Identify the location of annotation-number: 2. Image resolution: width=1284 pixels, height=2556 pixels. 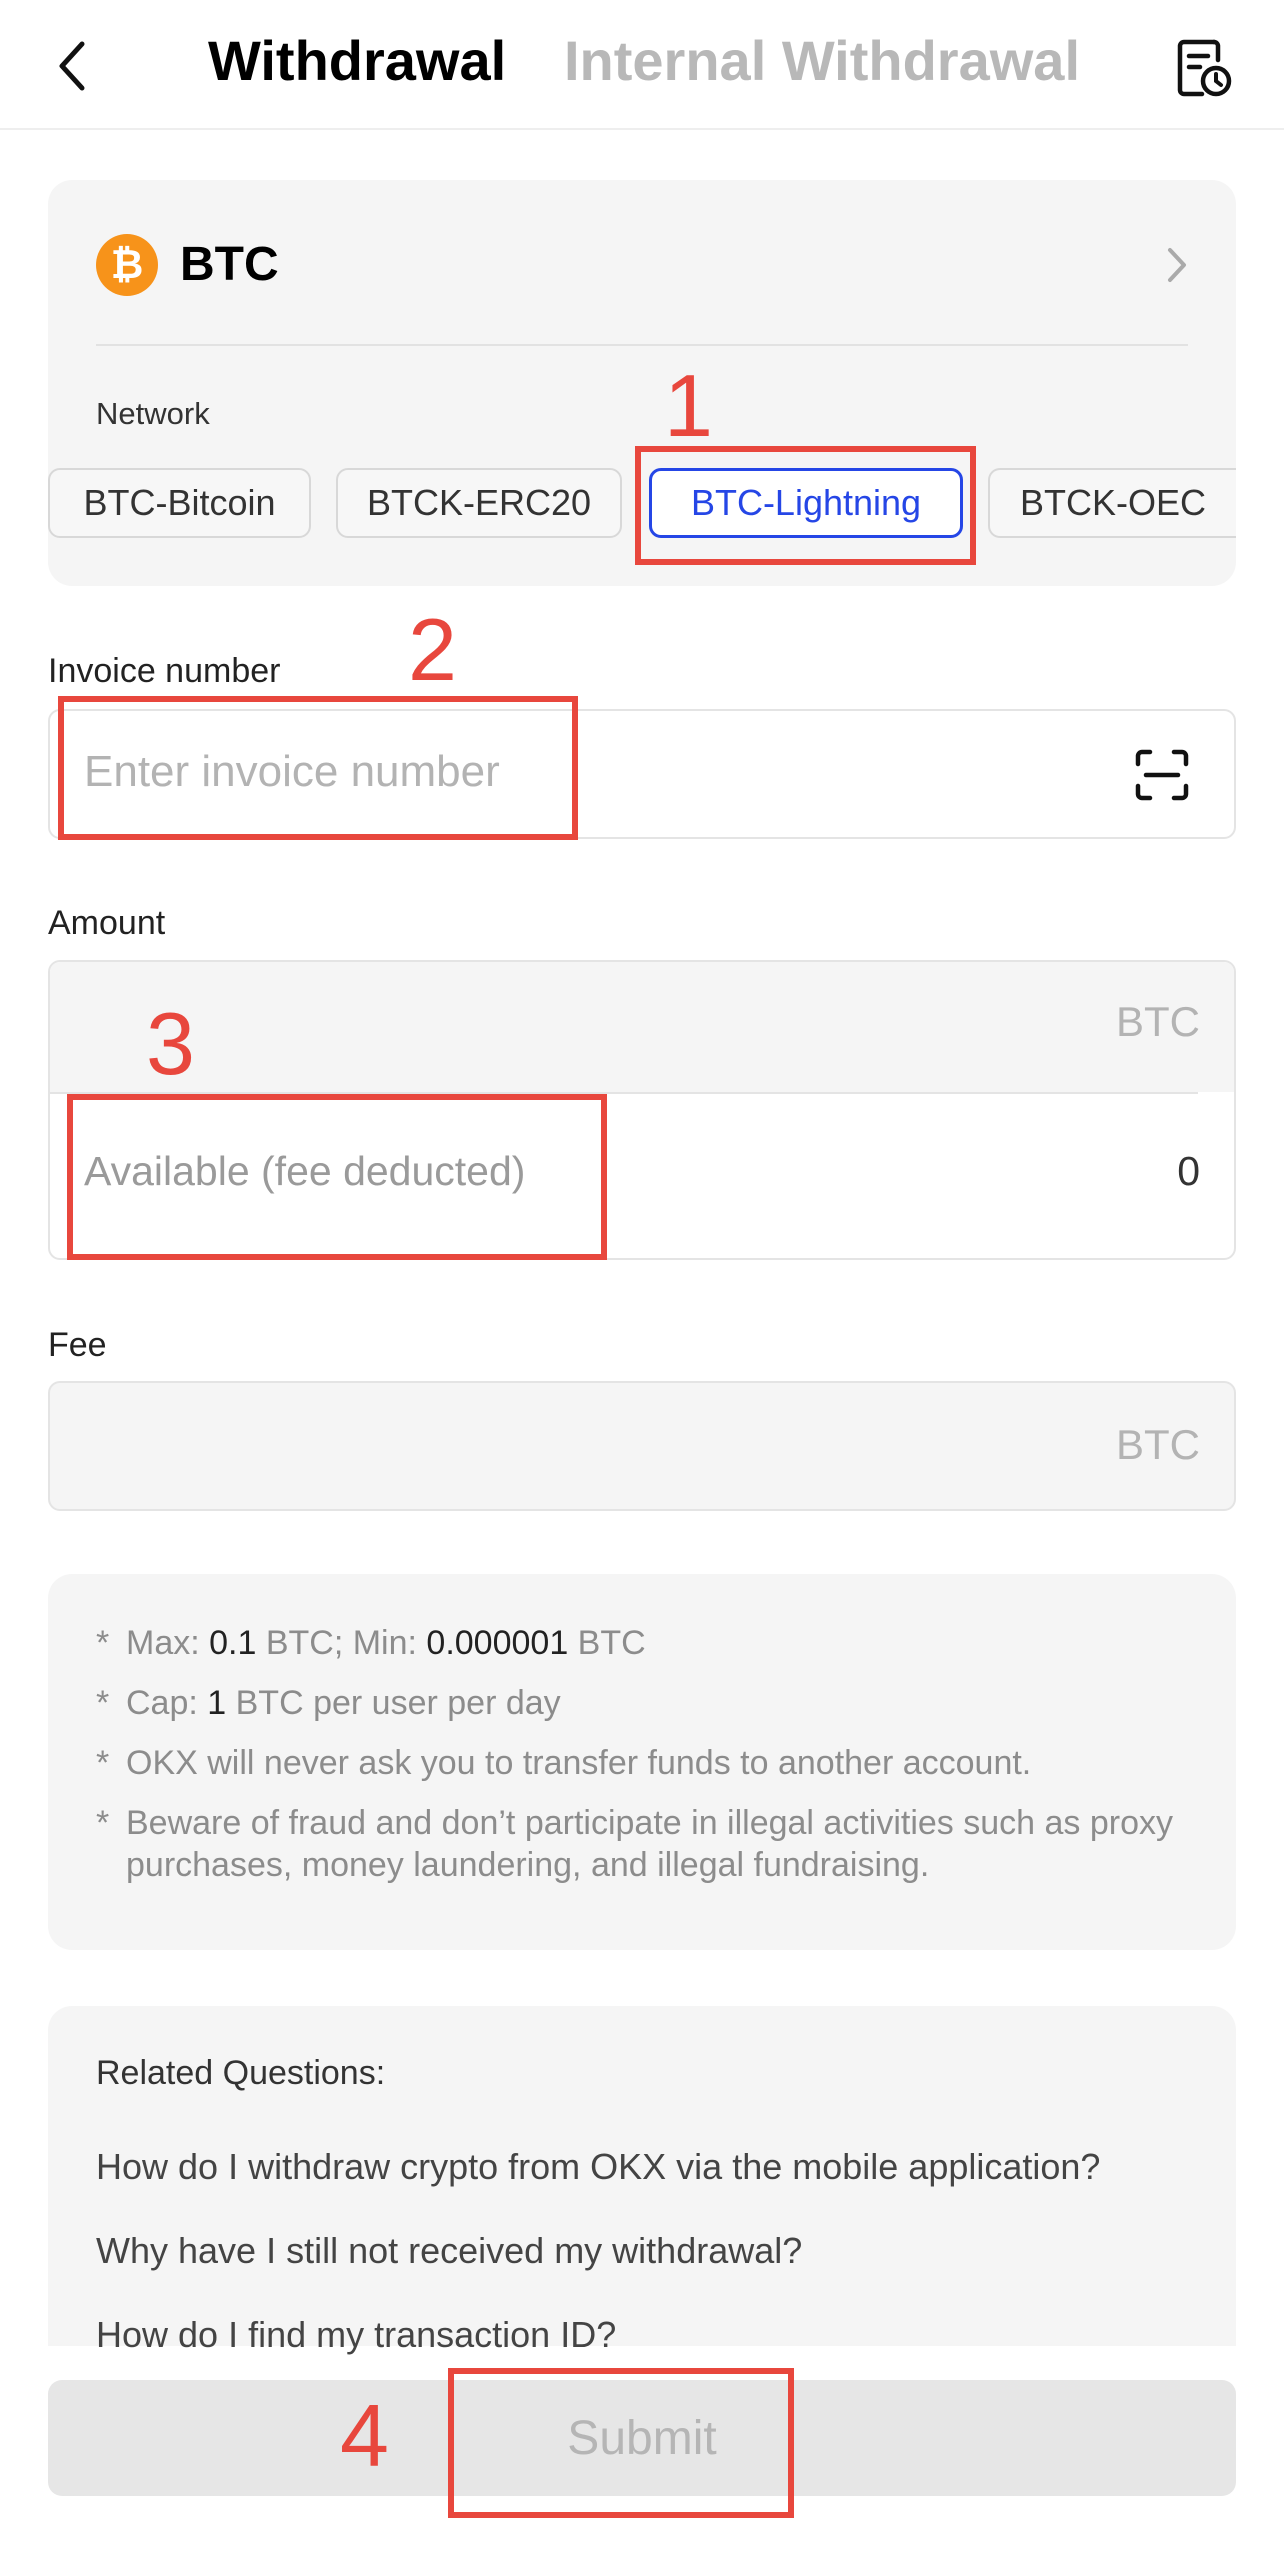
(432, 649).